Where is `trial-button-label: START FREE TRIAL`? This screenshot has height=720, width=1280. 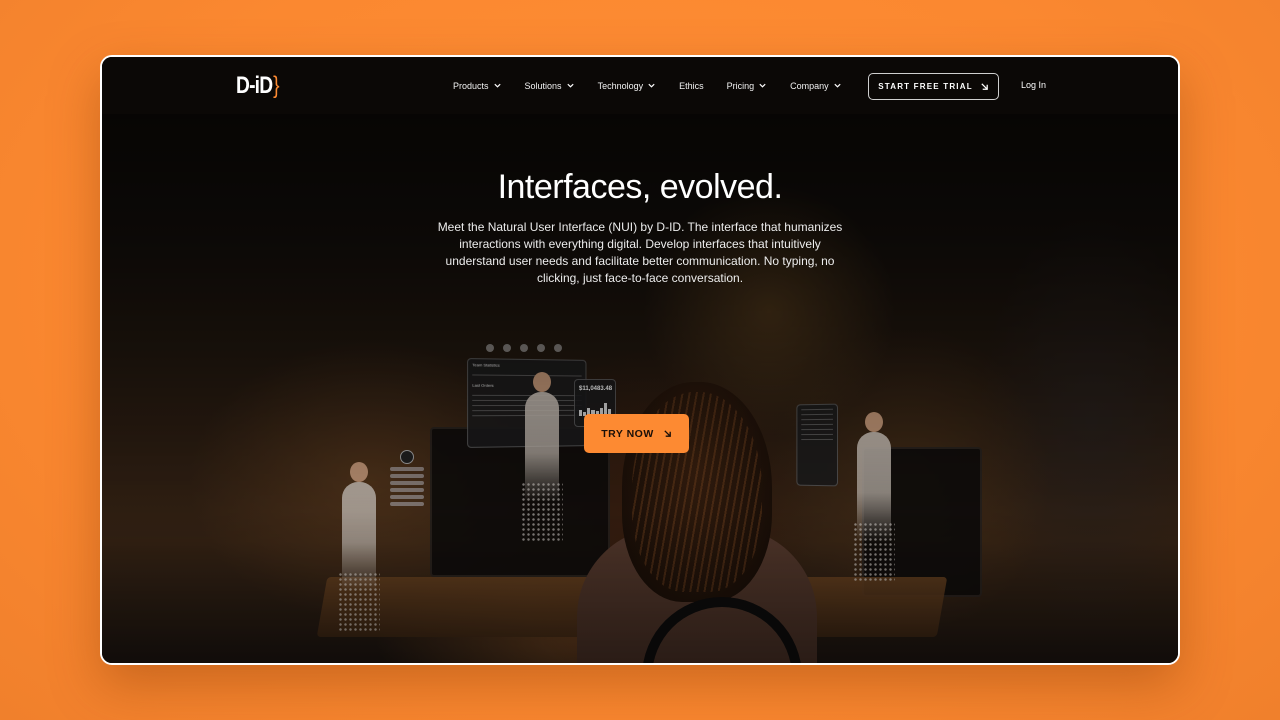
trial-button-label: START FREE TRIAL is located at coordinates (925, 86).